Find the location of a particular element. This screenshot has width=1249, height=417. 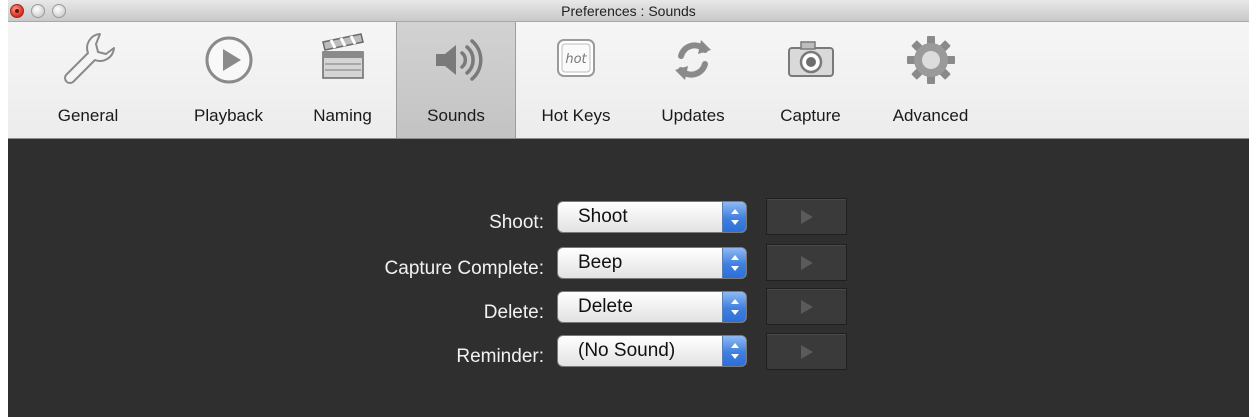

capture-complete-play-button is located at coordinates (806, 262).